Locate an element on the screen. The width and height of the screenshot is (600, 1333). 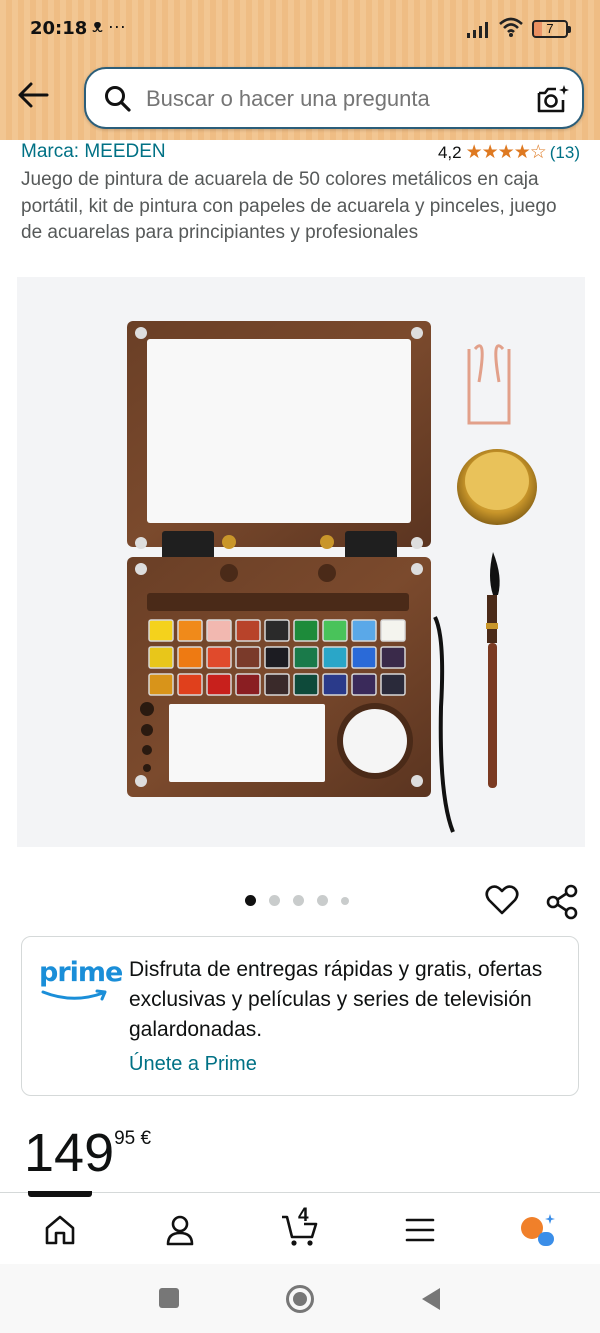
assistant-tab is located at coordinates (538, 1230).